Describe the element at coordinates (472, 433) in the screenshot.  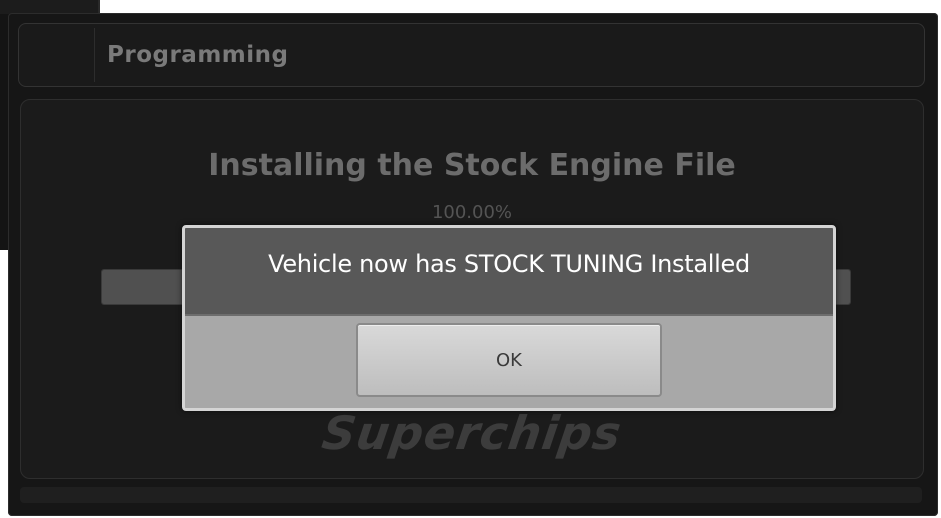
I see `superchips-logo: Superchips` at that location.